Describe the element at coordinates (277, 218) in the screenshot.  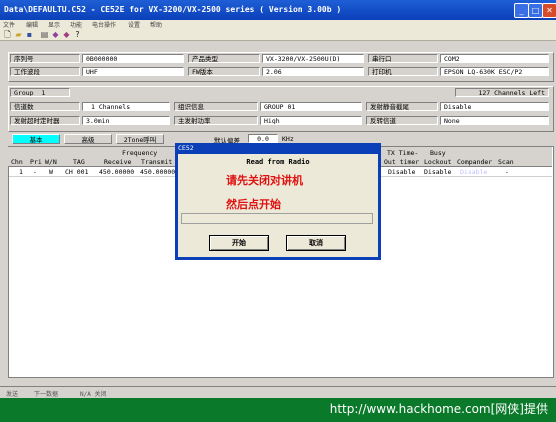
I see `read-progress-bar` at that location.